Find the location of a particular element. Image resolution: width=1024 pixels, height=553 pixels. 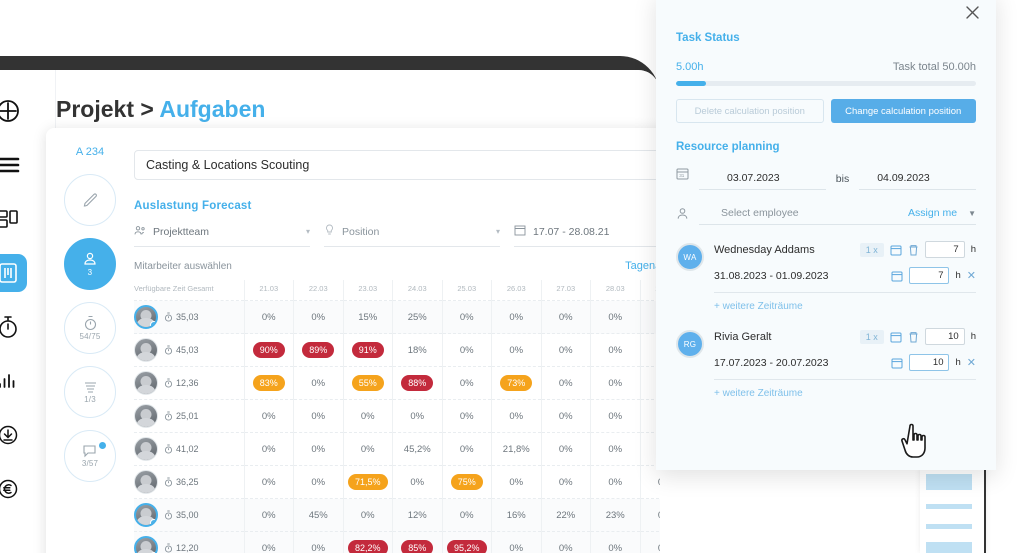

dashboard-icon is located at coordinates (13, 219).